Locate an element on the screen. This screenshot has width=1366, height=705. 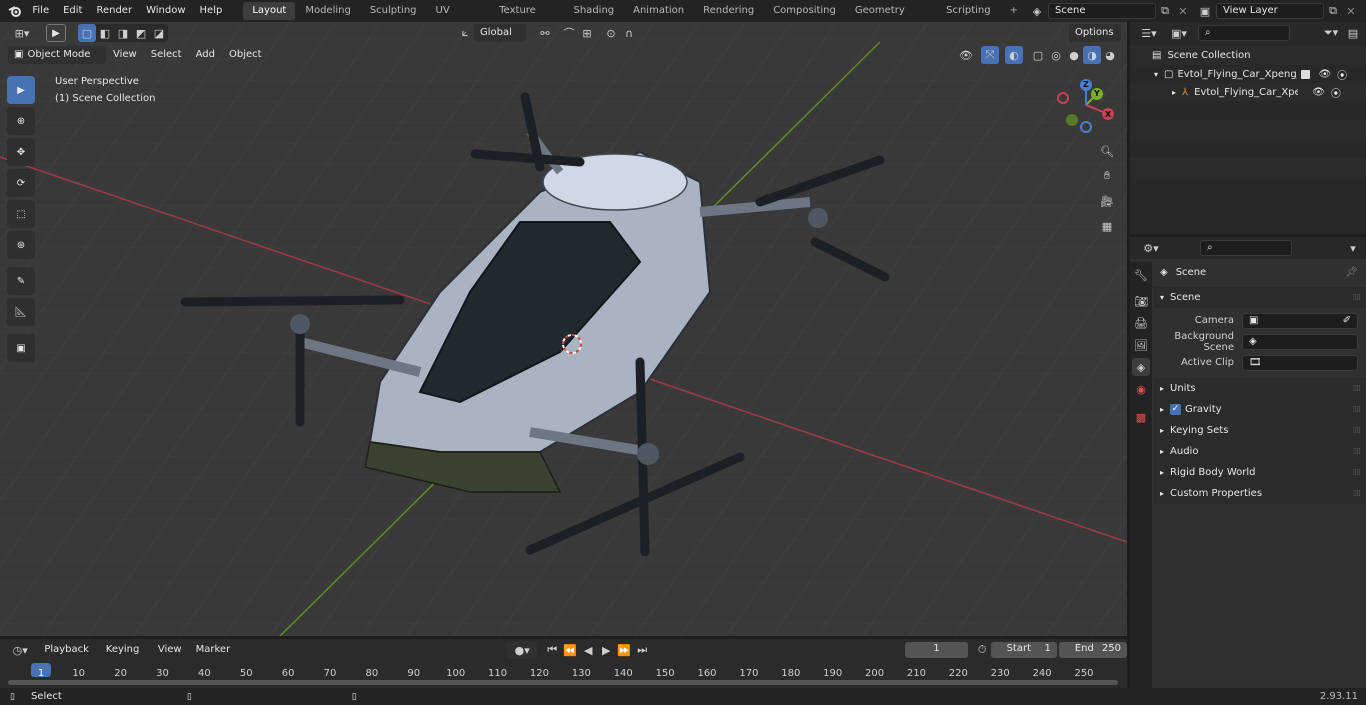
eye-icon: 👁︎ is located at coordinates (1324, 74).